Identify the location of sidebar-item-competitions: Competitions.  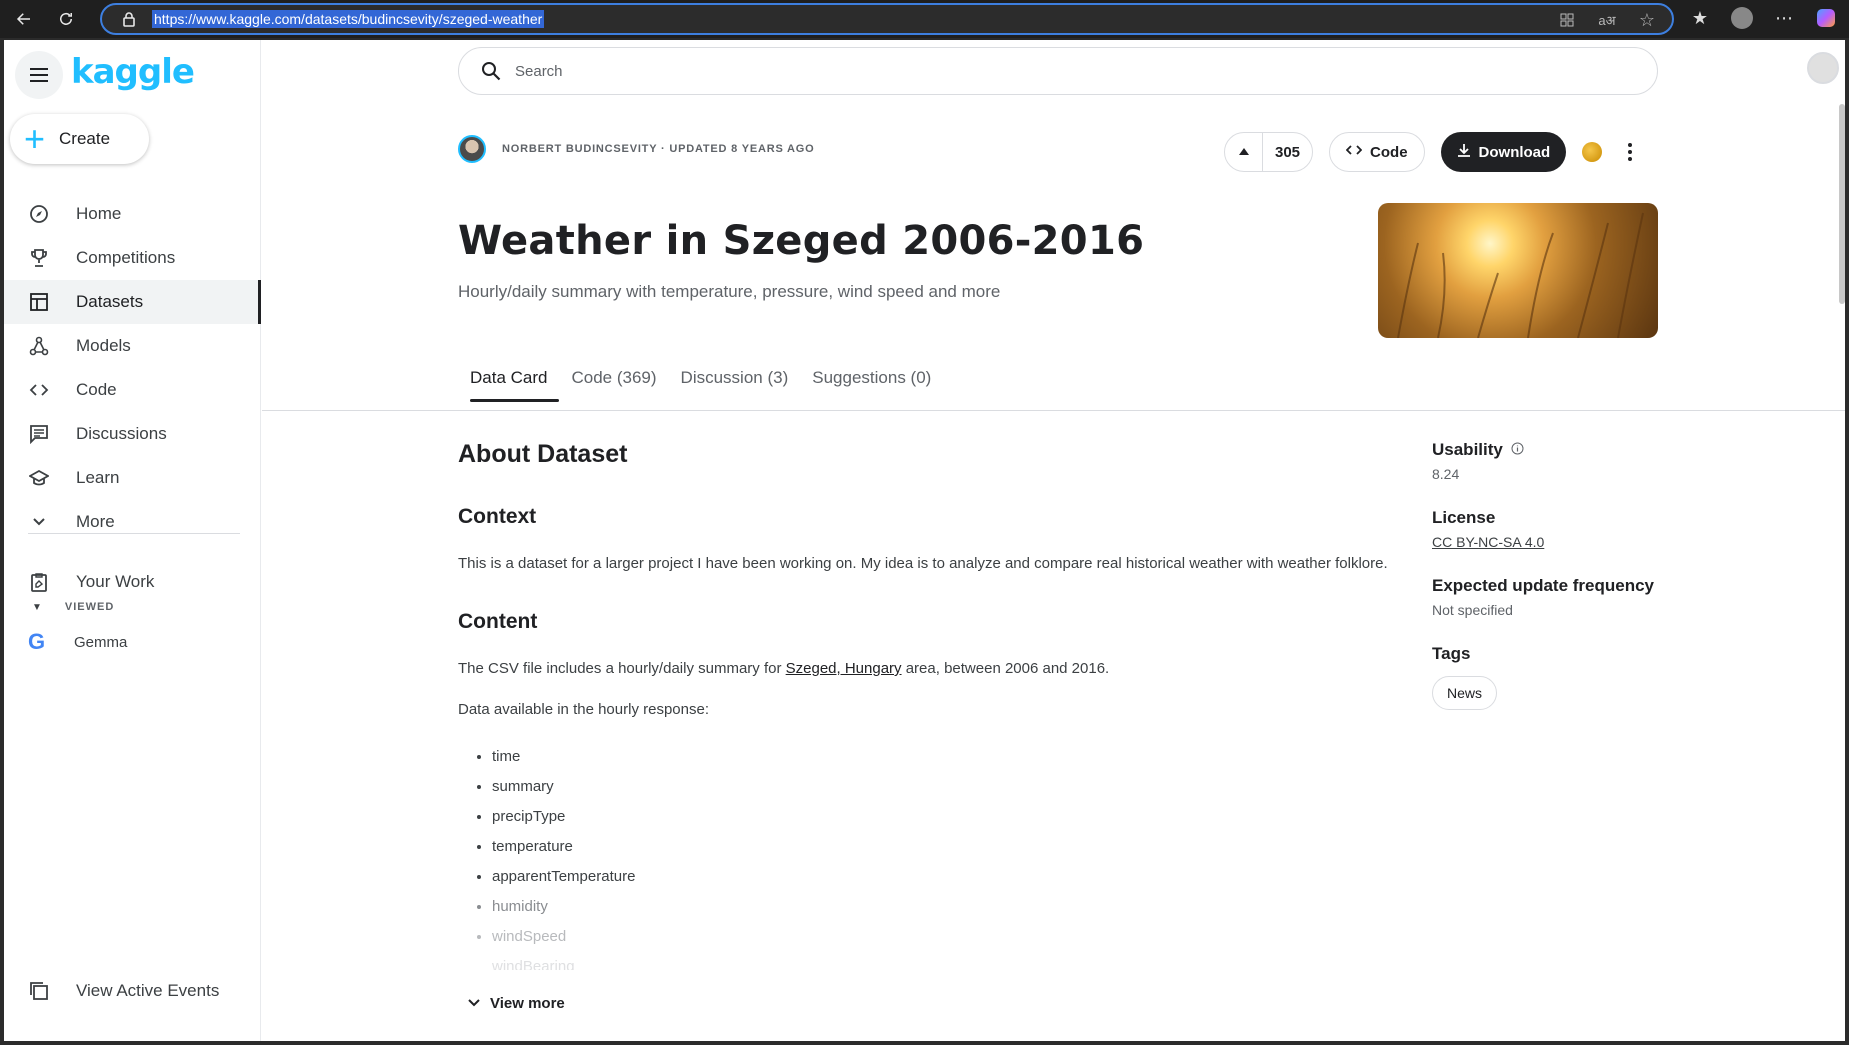
(132, 258).